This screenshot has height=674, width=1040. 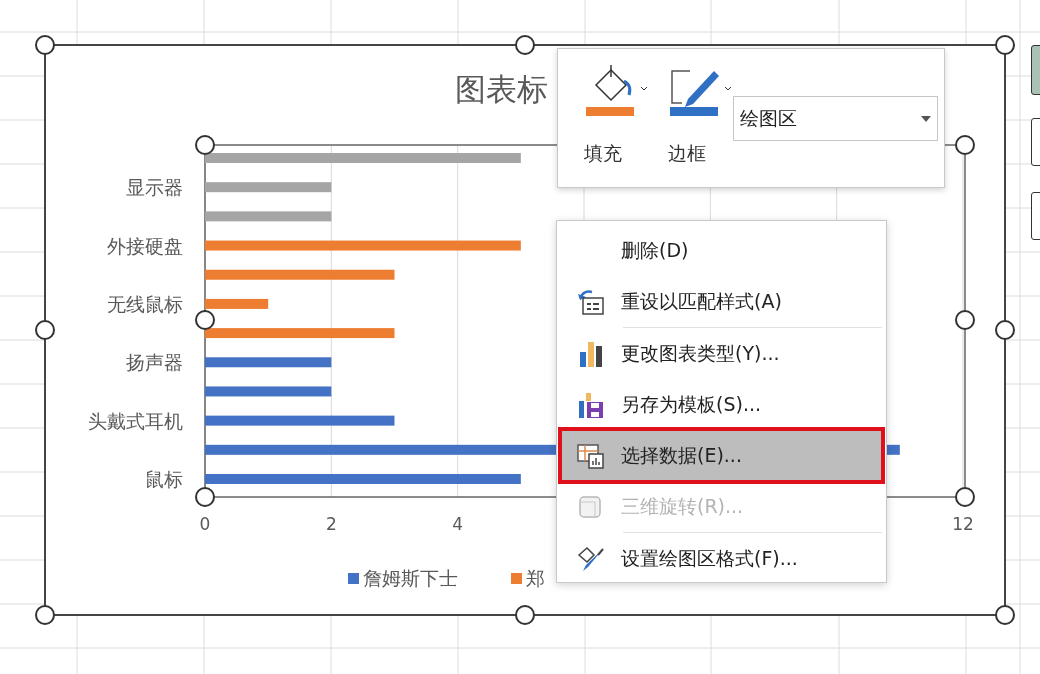 What do you see at coordinates (721, 250) in the screenshot?
I see `menu-item: 删除(D)` at bounding box center [721, 250].